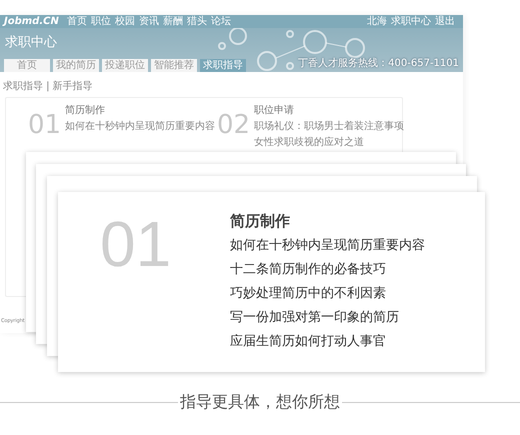 This screenshot has width=520, height=435. I want to click on nav-tab: 首页, so click(27, 65).